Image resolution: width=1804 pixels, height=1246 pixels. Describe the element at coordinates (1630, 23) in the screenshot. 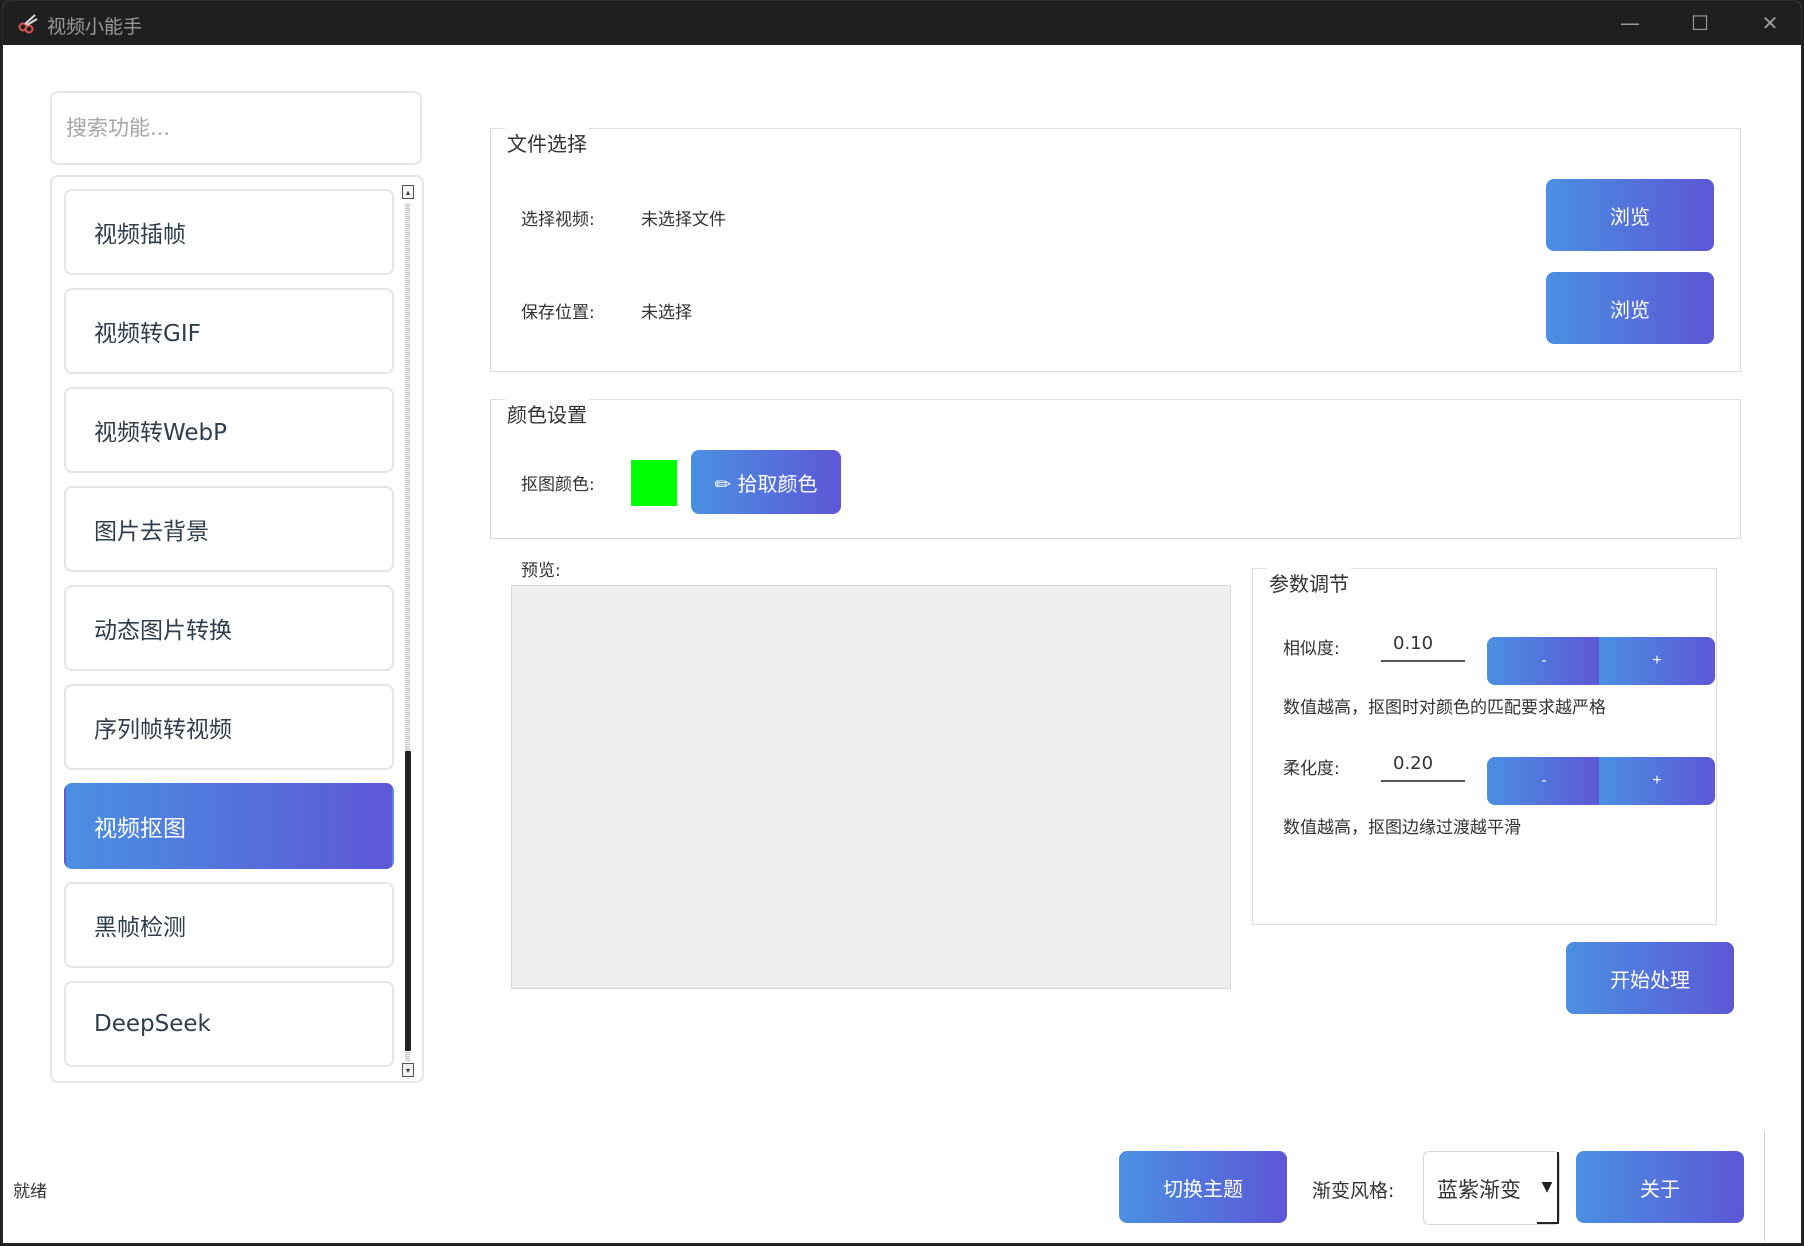

I see `minimize-button: —` at that location.